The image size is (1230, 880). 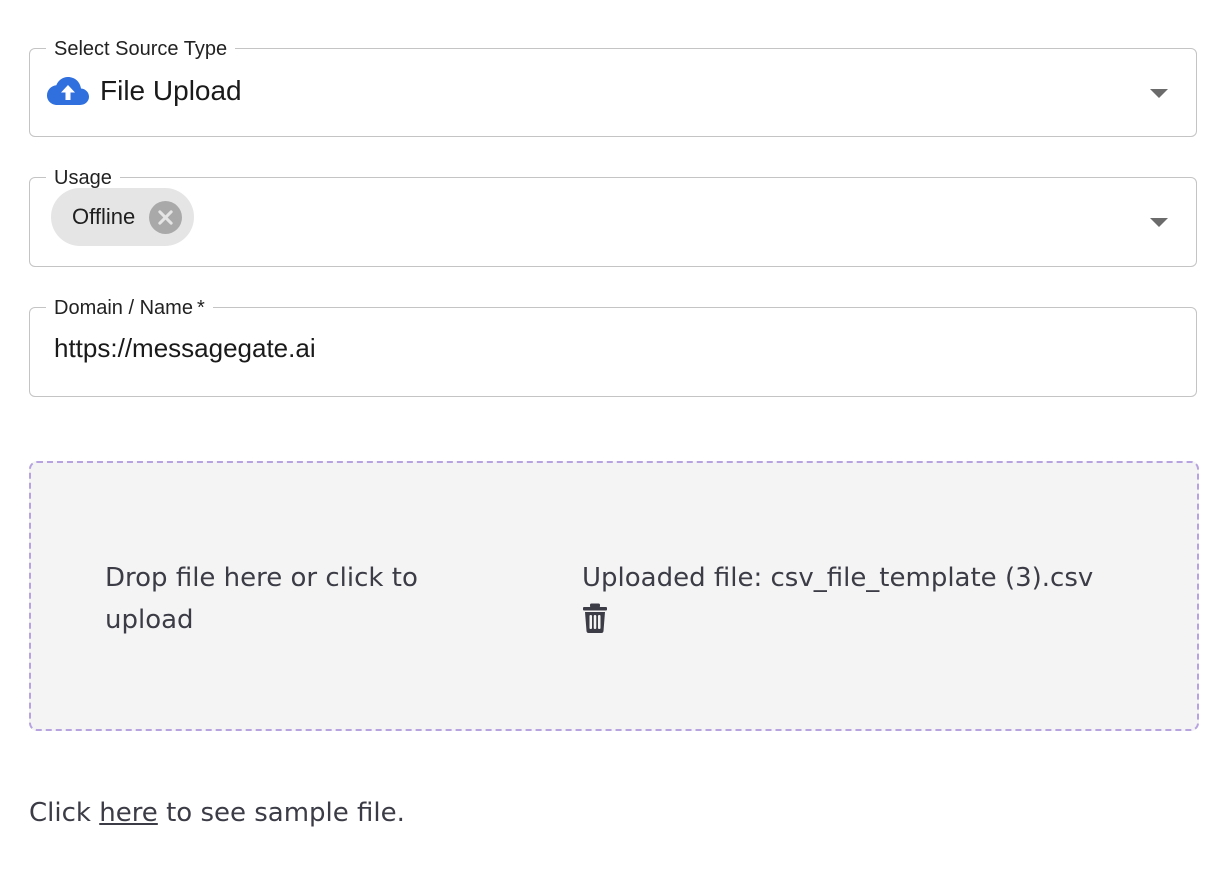 I want to click on usage-chip-offline: Offline, so click(x=123, y=217).